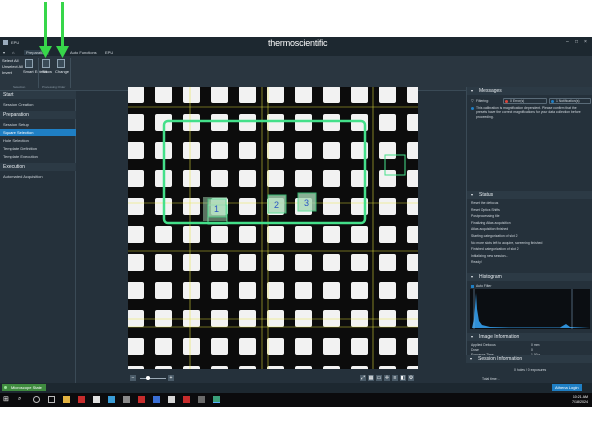  What do you see at coordinates (12, 66) in the screenshot?
I see `unselect-all-button: Unselect All` at bounding box center [12, 66].